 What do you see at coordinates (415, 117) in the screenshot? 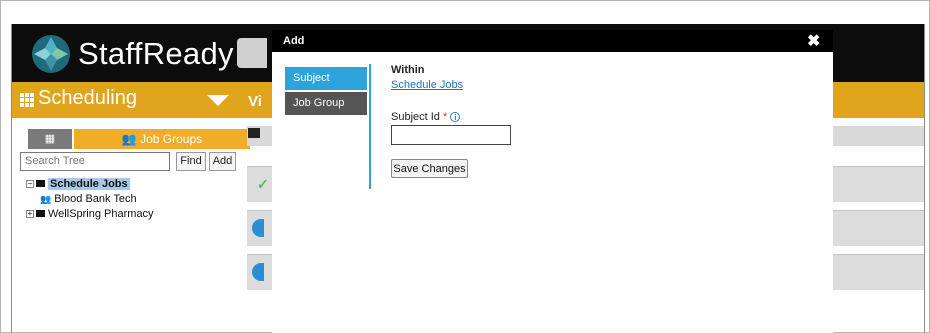
I see `subject-id-label: Subject Id` at bounding box center [415, 117].